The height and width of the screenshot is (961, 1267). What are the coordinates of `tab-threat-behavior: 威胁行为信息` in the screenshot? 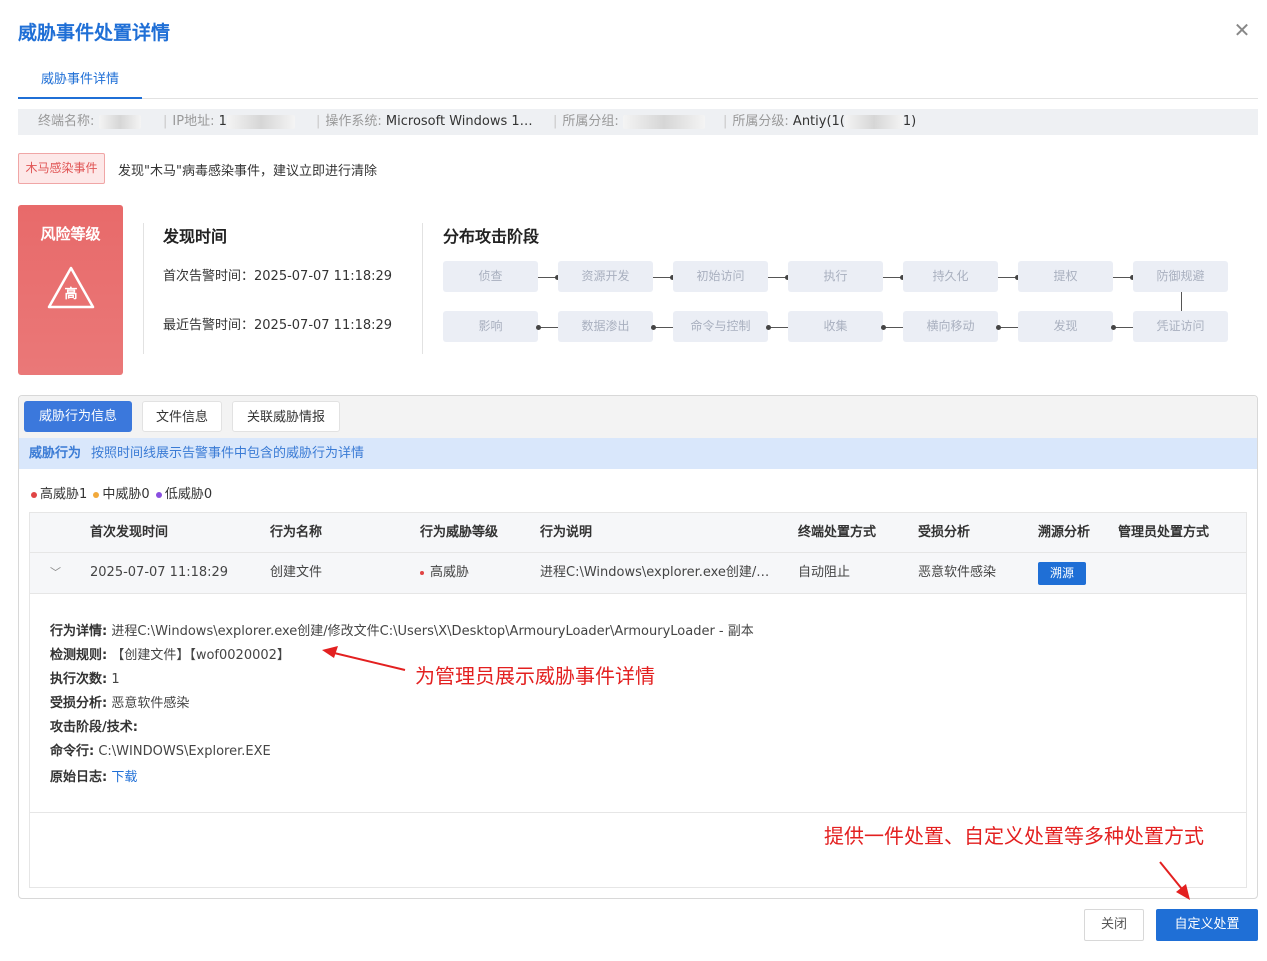 It's located at (78, 416).